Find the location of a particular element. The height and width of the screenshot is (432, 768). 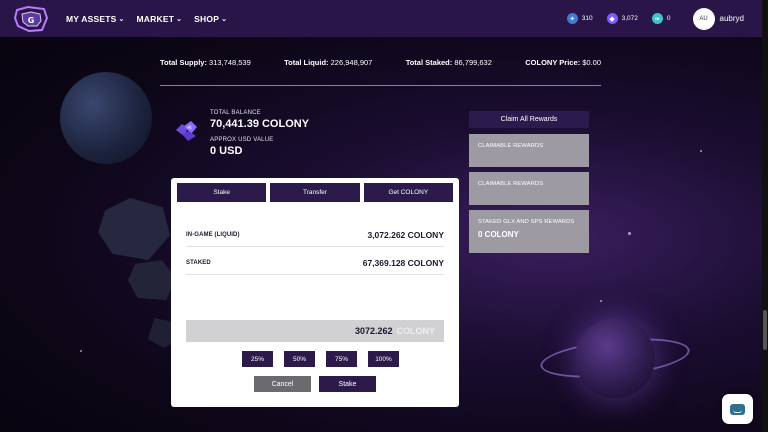

staked-rewards-card: STAKED GLX AND SPS REWARDS 0 COLONY is located at coordinates (529, 231).